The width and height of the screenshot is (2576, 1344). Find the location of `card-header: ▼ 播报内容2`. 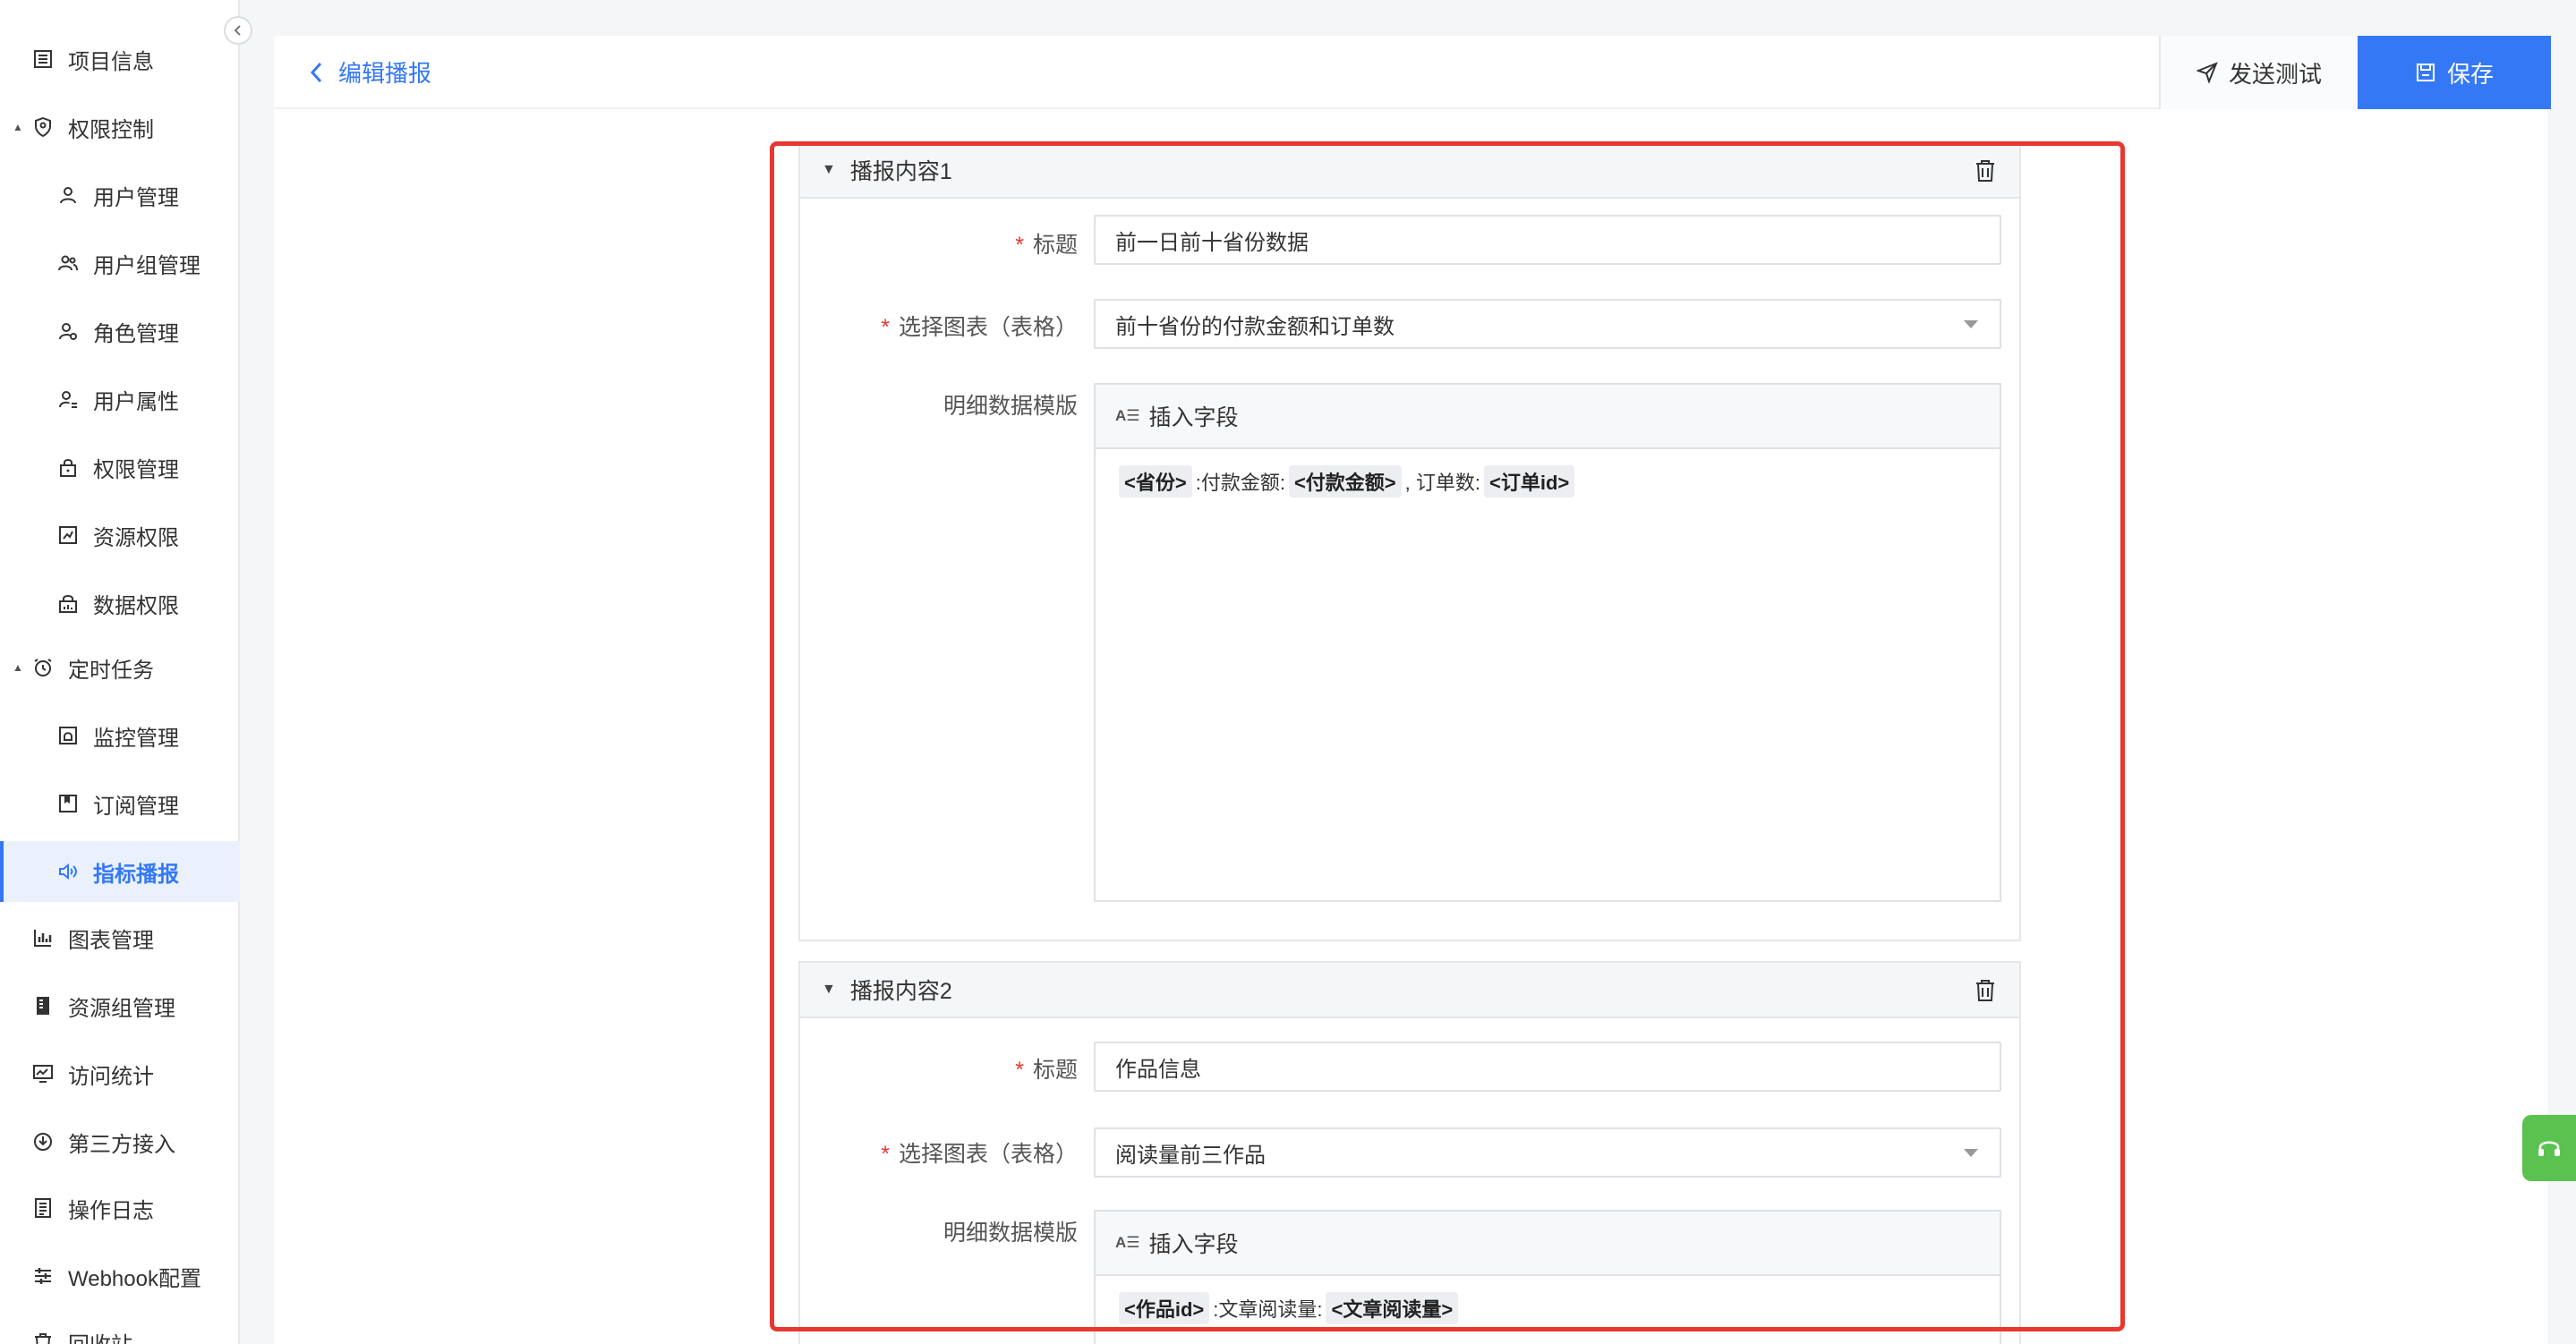

card-header: ▼ 播报内容2 is located at coordinates (1409, 990).